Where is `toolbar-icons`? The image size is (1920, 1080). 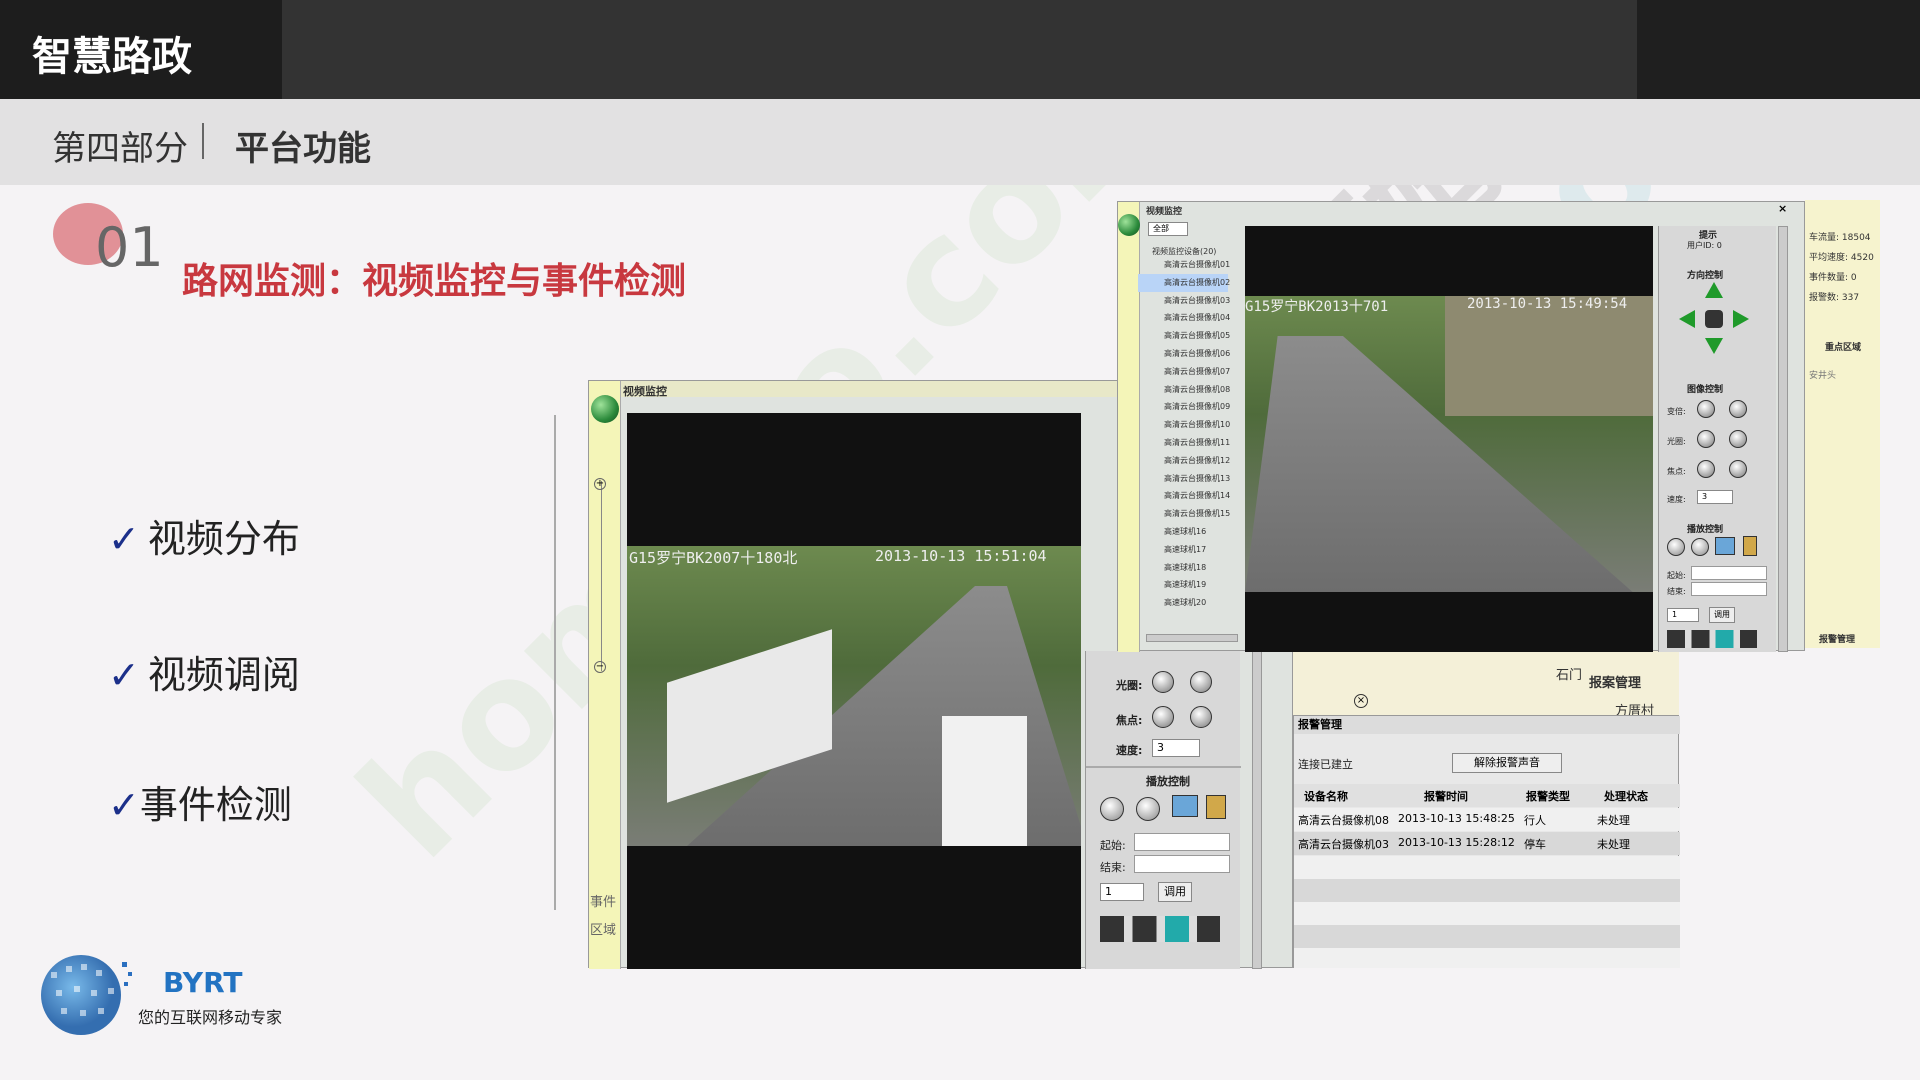
toolbar-icons is located at coordinates (1712, 639).